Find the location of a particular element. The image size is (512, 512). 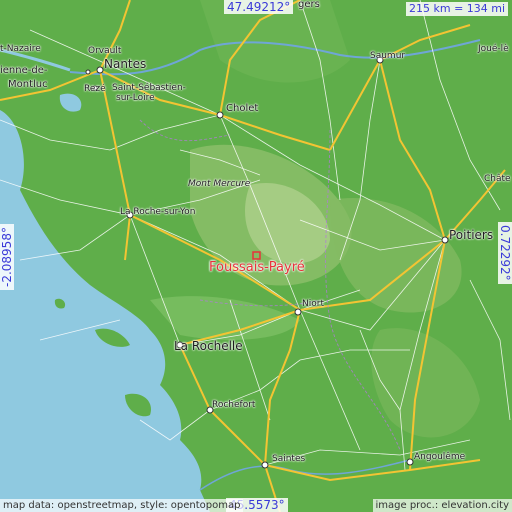

city-label-saint-sebastien: Saint-Sébastien- is located at coordinates (149, 88).